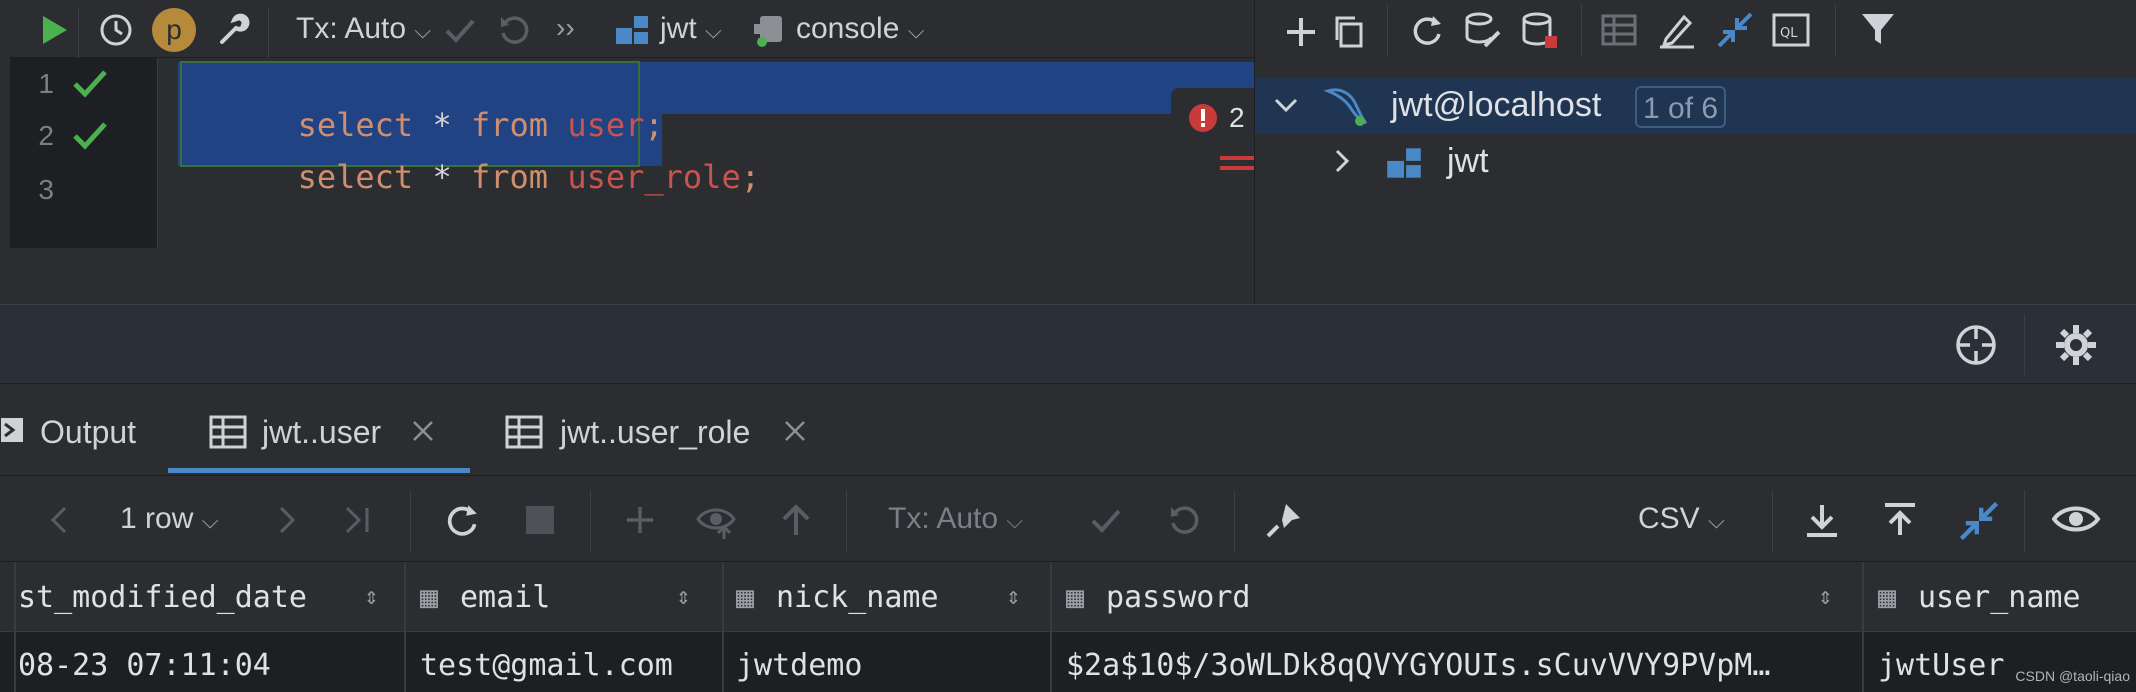  Describe the element at coordinates (13, 430) in the screenshot. I see `output-icon` at that location.